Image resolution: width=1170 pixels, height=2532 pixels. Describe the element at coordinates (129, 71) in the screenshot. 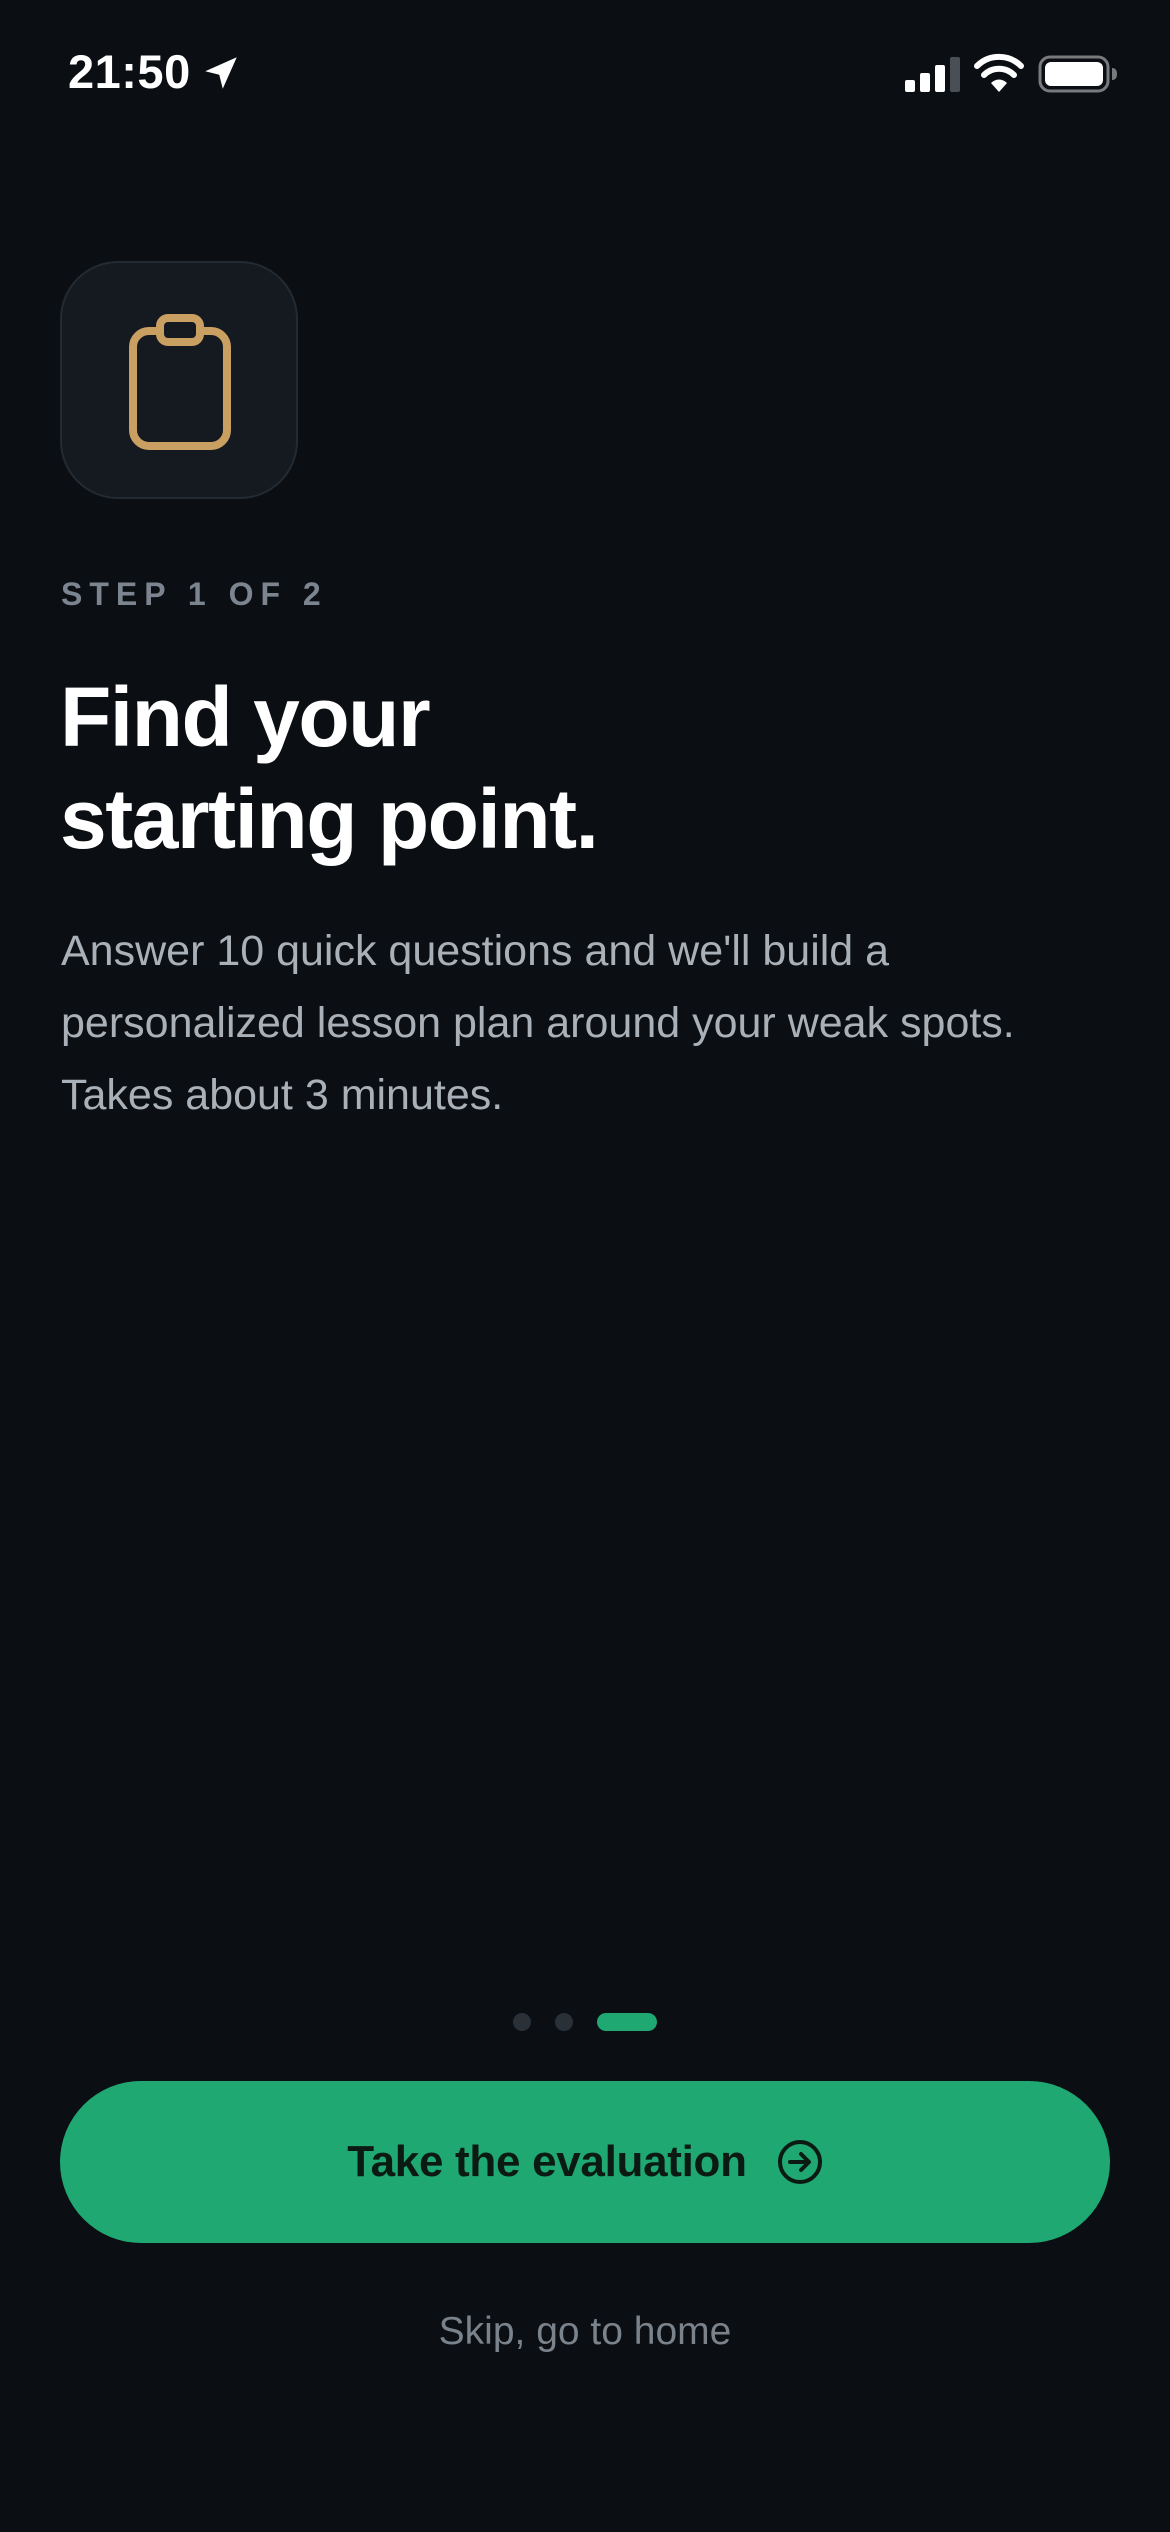

I see `status-time: 21:50` at that location.